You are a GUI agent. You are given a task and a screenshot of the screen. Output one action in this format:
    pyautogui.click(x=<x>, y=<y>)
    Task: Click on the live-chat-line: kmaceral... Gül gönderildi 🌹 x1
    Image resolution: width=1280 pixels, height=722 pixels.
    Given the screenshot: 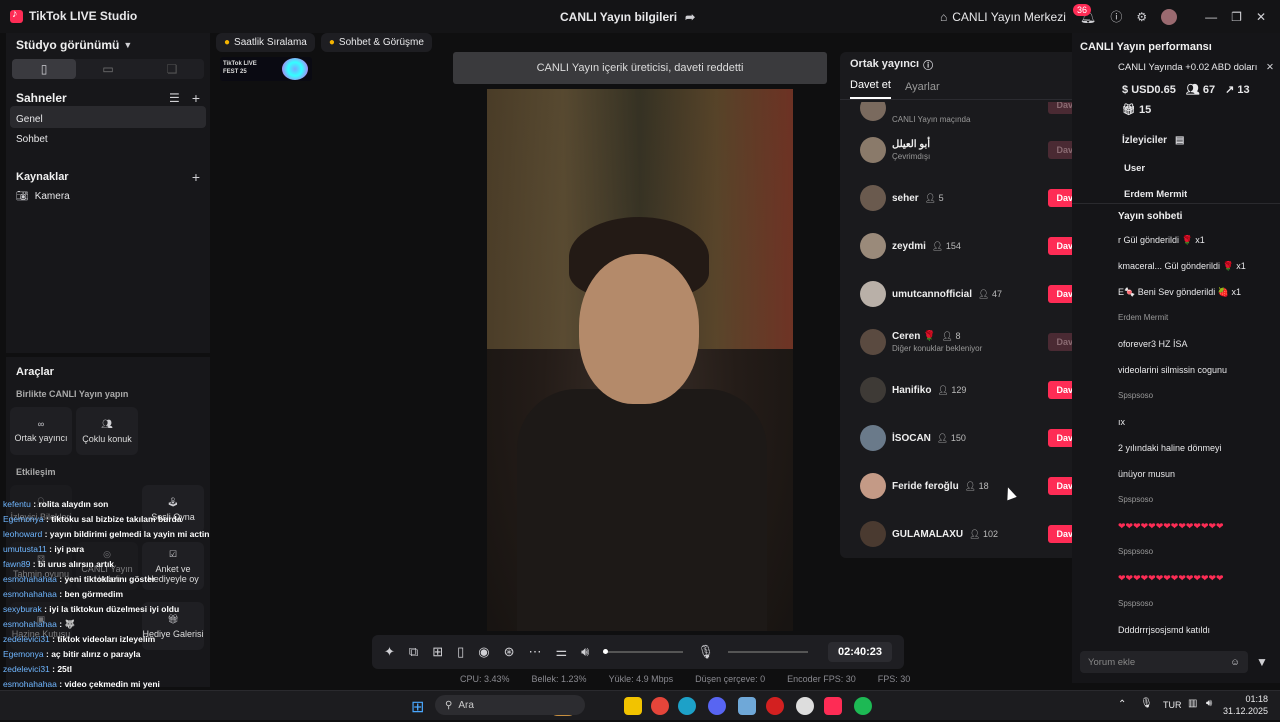 What is the action you would take?
    pyautogui.click(x=1182, y=266)
    